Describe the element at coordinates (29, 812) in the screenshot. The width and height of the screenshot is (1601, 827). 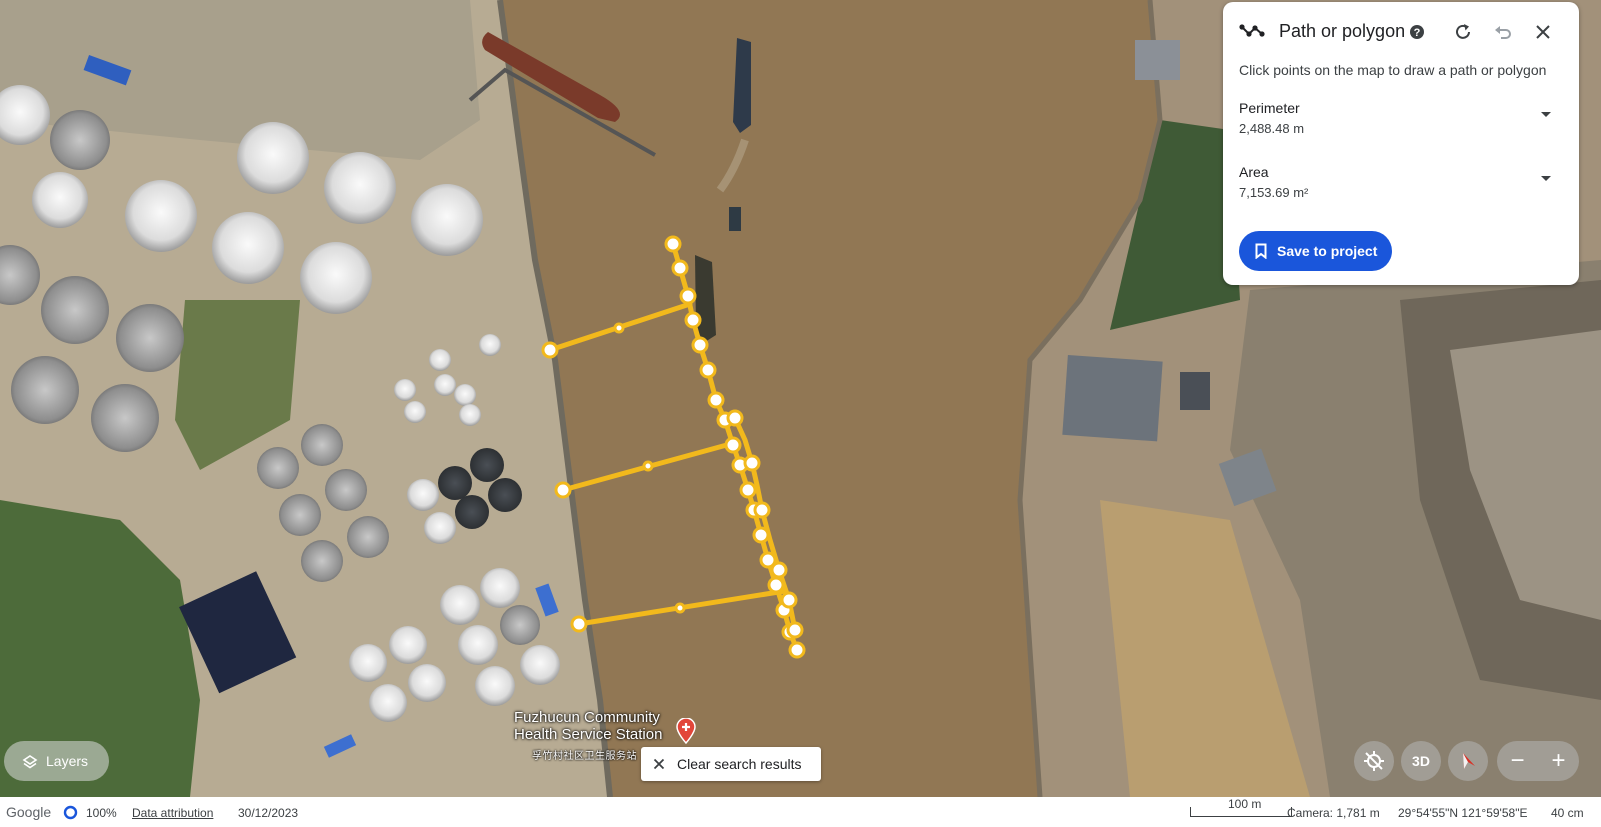
I see `google-logo: Google` at that location.